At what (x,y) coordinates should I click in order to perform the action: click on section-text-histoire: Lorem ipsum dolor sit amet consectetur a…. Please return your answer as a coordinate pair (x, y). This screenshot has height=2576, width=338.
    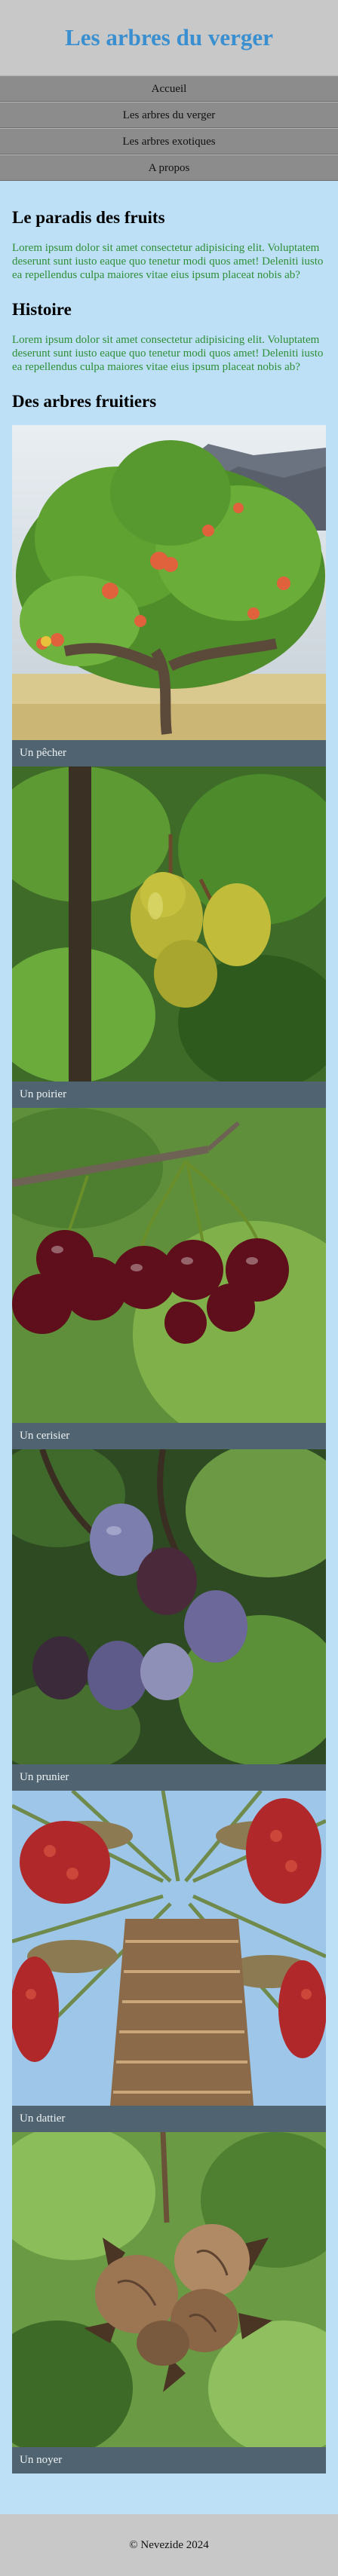
    Looking at the image, I should click on (168, 353).